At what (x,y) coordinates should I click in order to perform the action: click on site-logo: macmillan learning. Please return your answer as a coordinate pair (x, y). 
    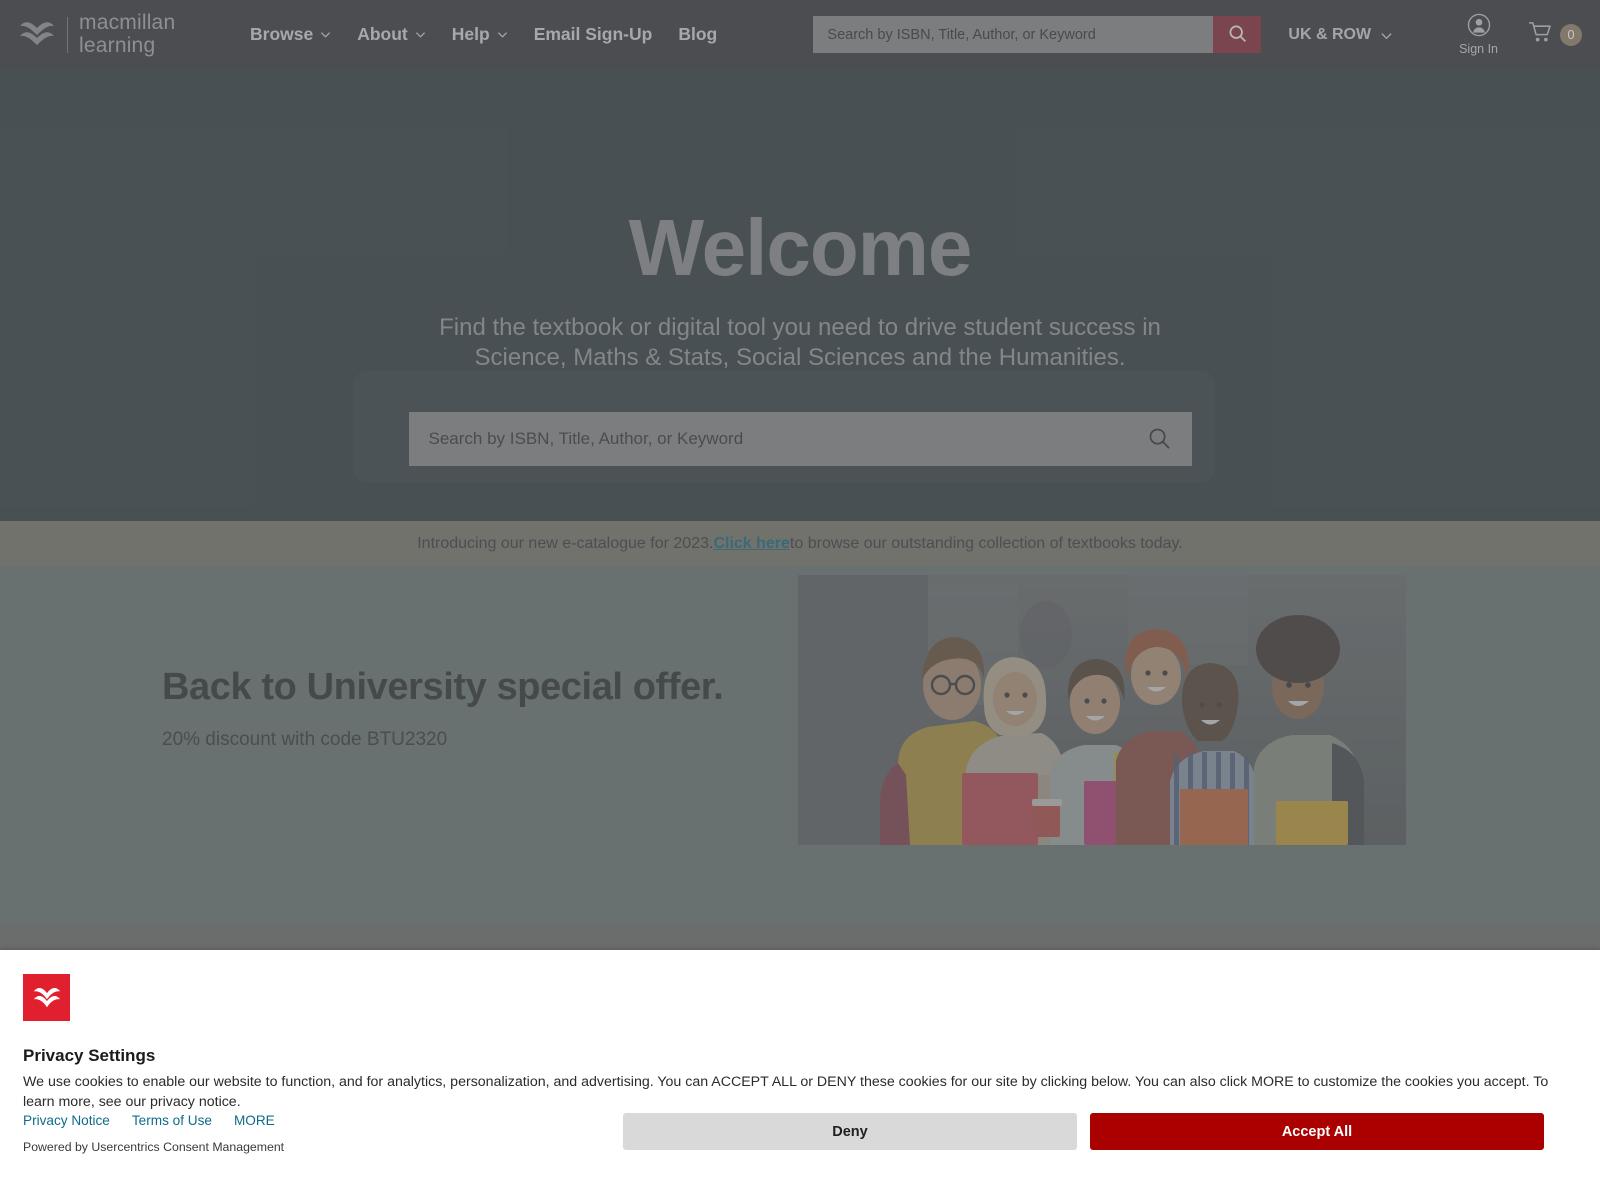
    Looking at the image, I should click on (118, 33).